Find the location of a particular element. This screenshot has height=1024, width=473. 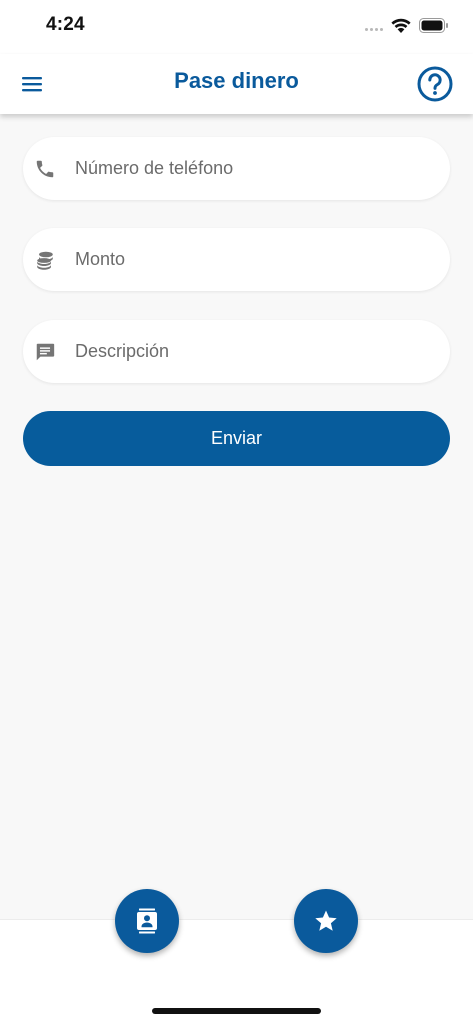

contacts-button is located at coordinates (147, 921).